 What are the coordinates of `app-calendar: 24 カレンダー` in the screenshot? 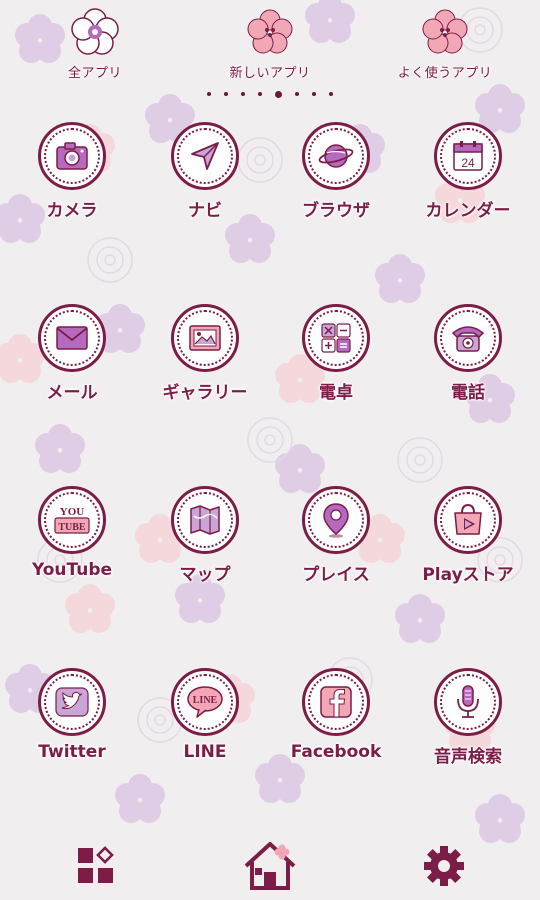 It's located at (468, 171).